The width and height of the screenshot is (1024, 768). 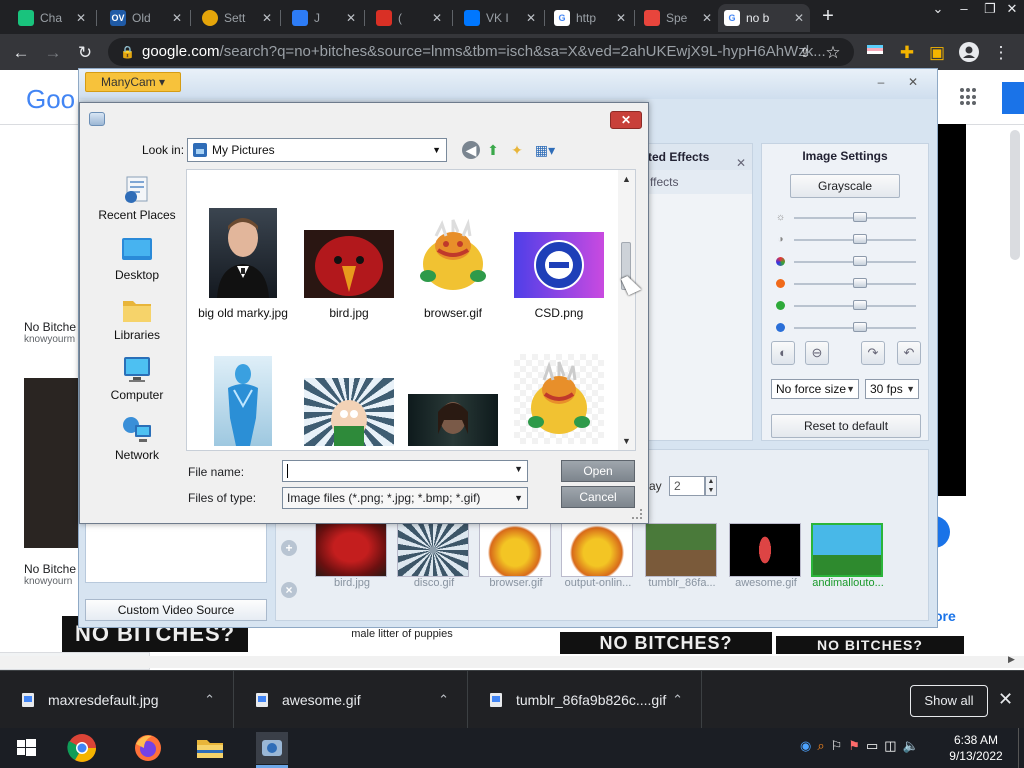 What do you see at coordinates (26, 748) in the screenshot?
I see `windows-start-icon` at bounding box center [26, 748].